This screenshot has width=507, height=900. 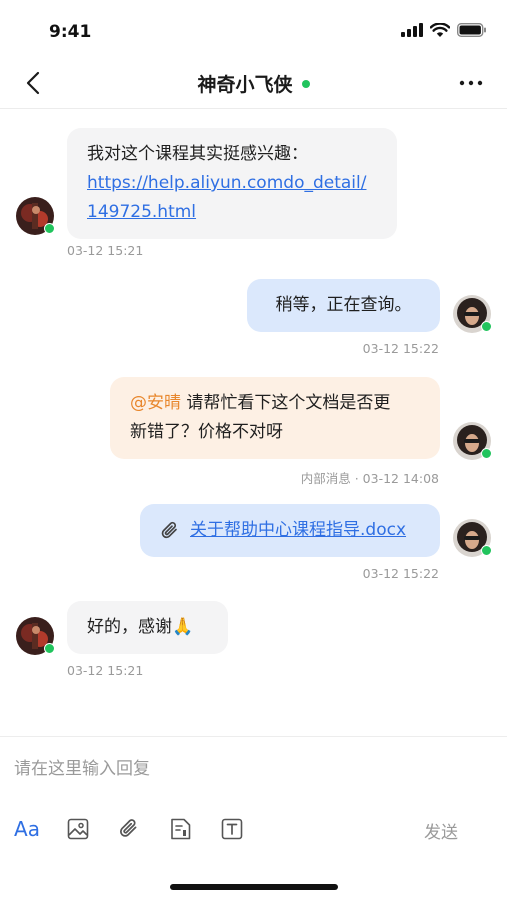 I want to click on message-text: 请帮忙看下这个文档是否更, so click(x=286, y=403).